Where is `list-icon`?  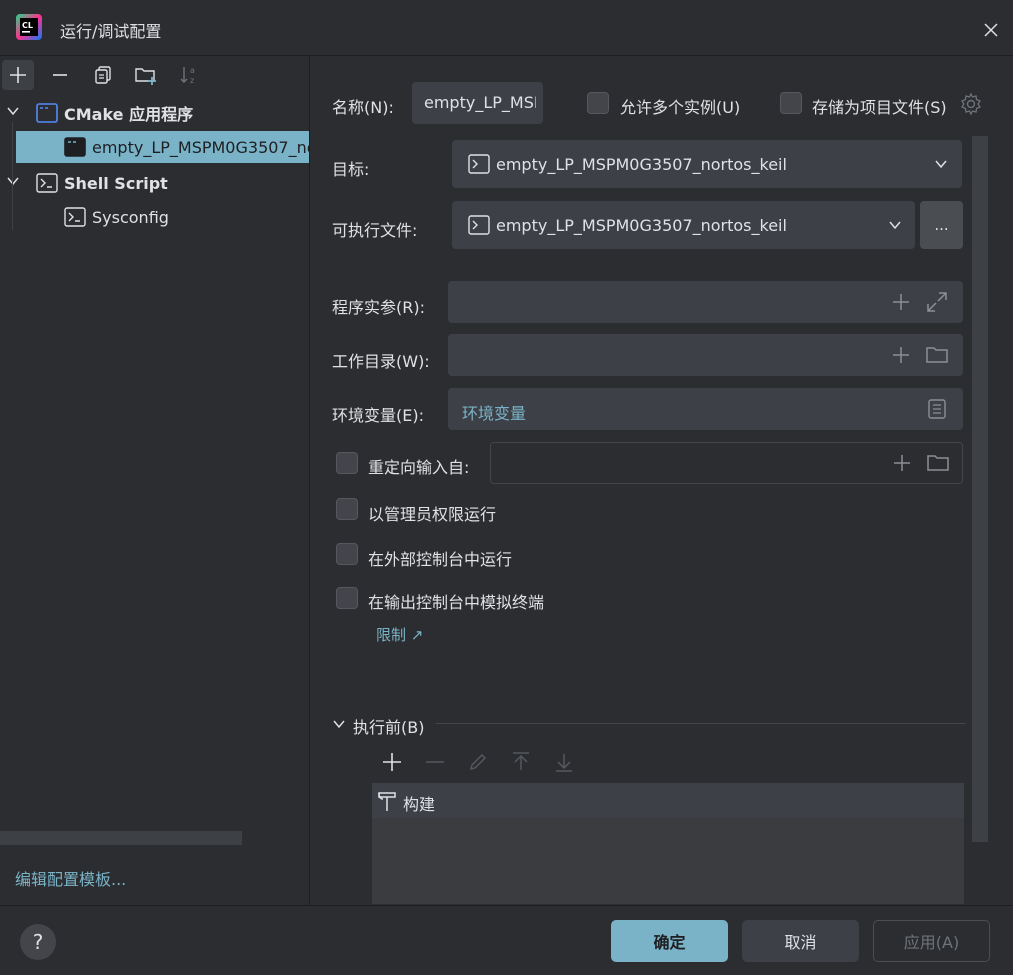 list-icon is located at coordinates (937, 409).